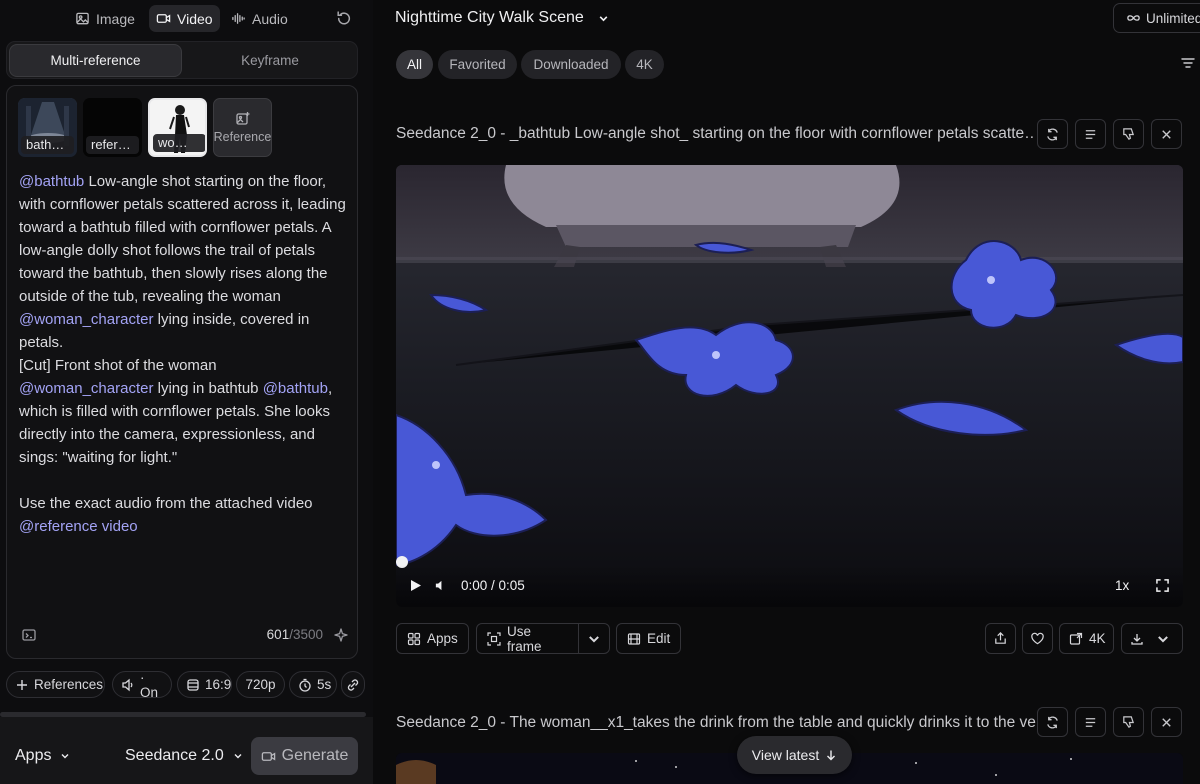 This screenshot has height=784, width=1200. I want to click on aspect-ratio-chip: 16:9, so click(204, 684).